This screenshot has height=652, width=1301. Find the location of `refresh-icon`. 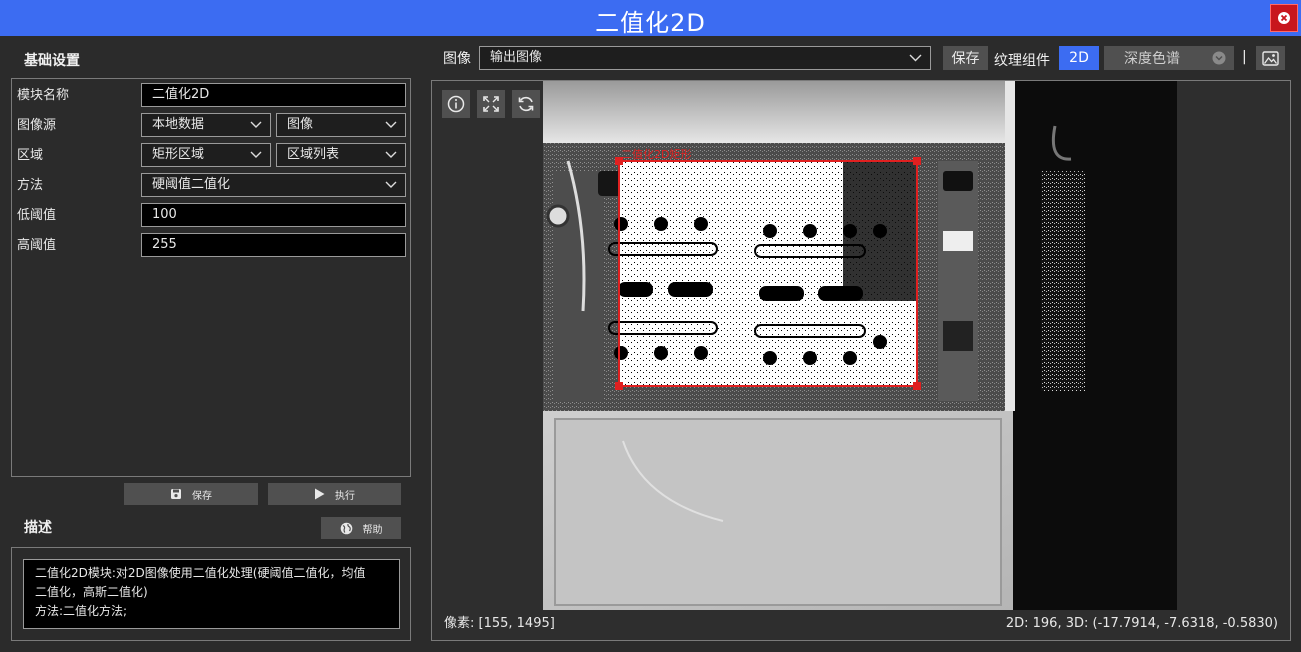

refresh-icon is located at coordinates (526, 104).